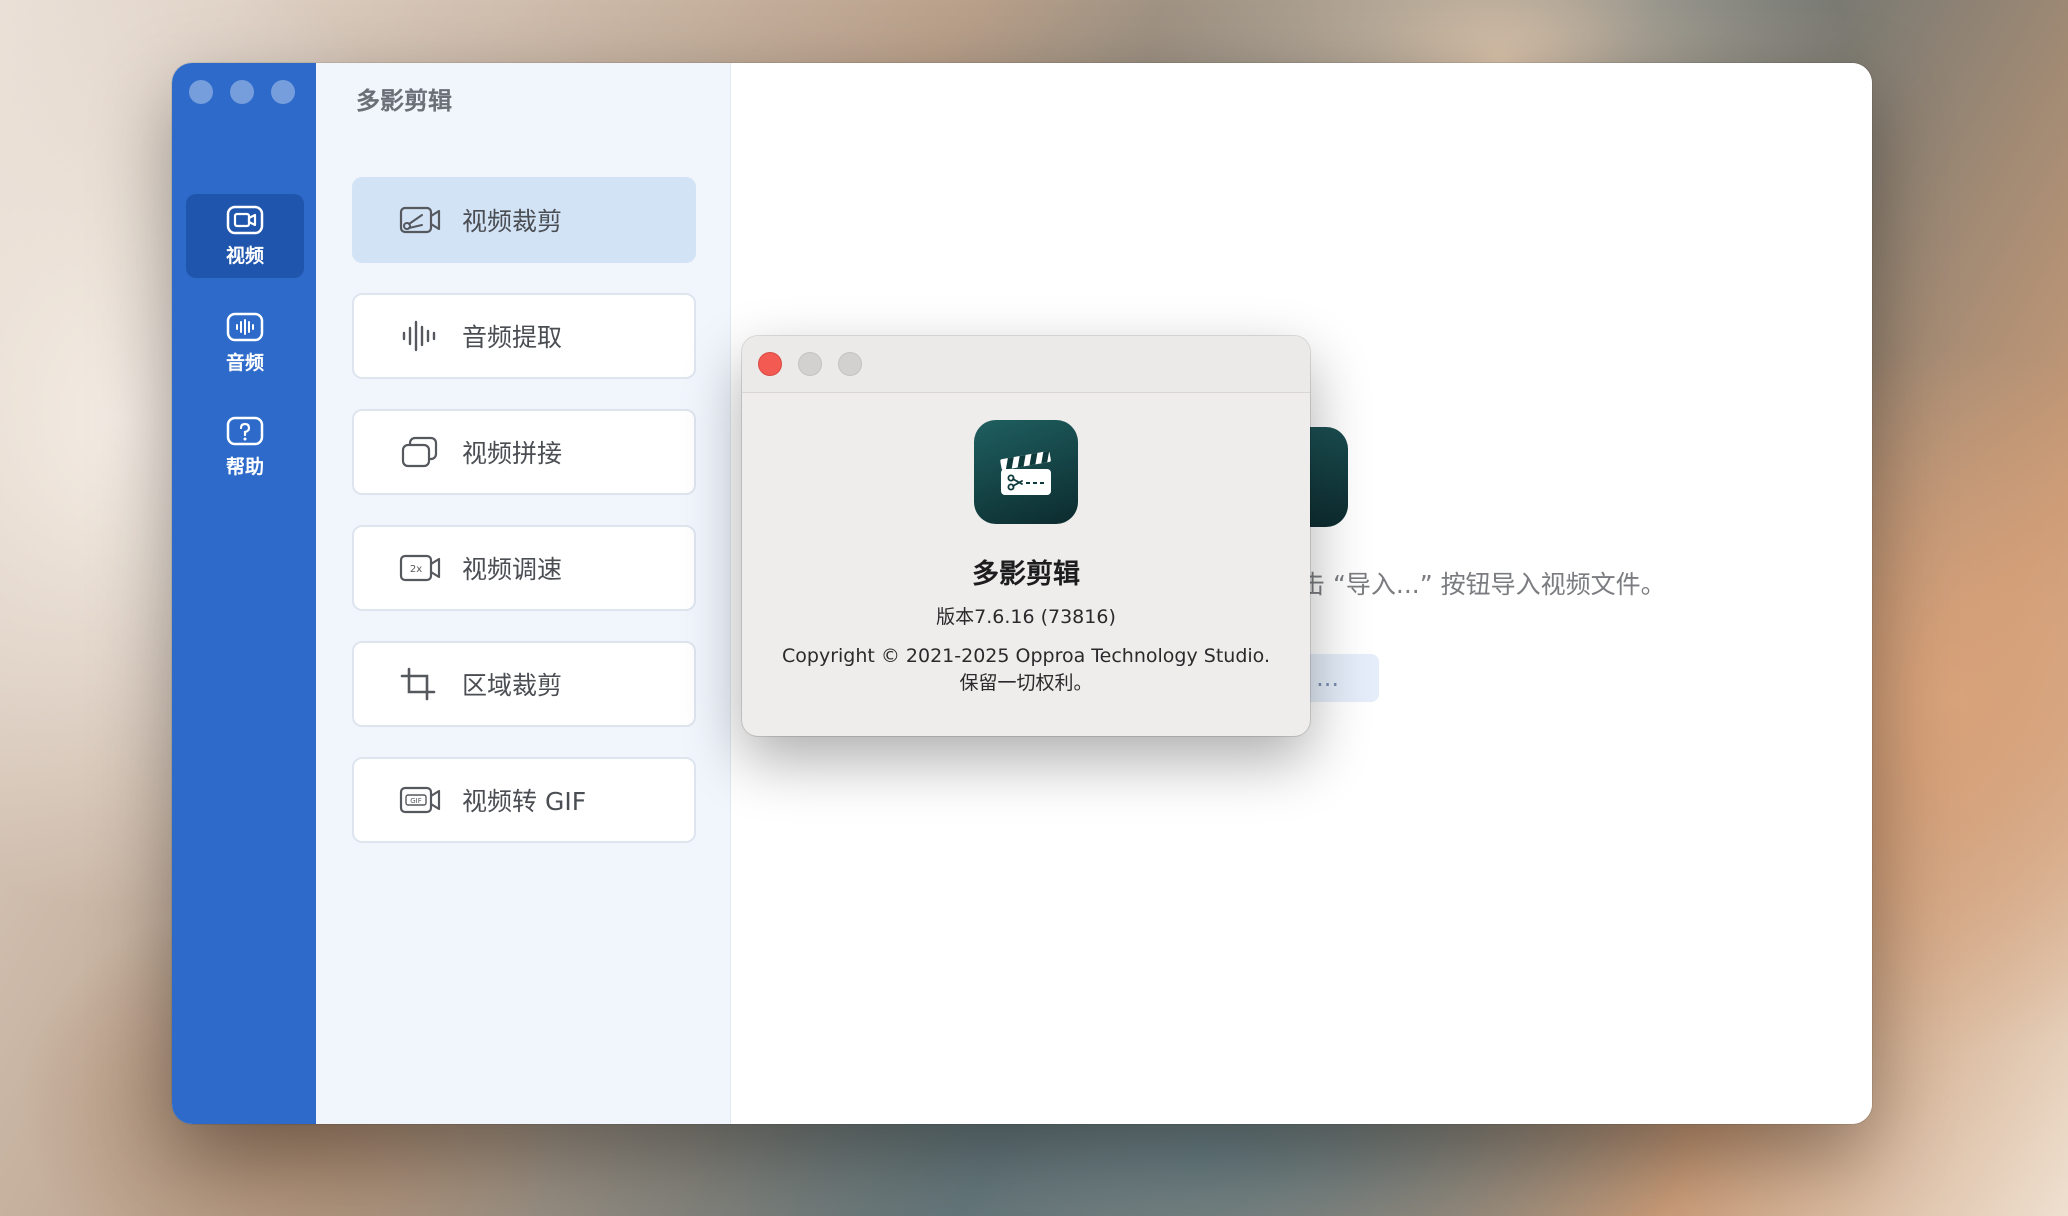 The image size is (2068, 1216). I want to click on import-hint: 击 “导入...” 按钮导入视频文件。, so click(1483, 584).